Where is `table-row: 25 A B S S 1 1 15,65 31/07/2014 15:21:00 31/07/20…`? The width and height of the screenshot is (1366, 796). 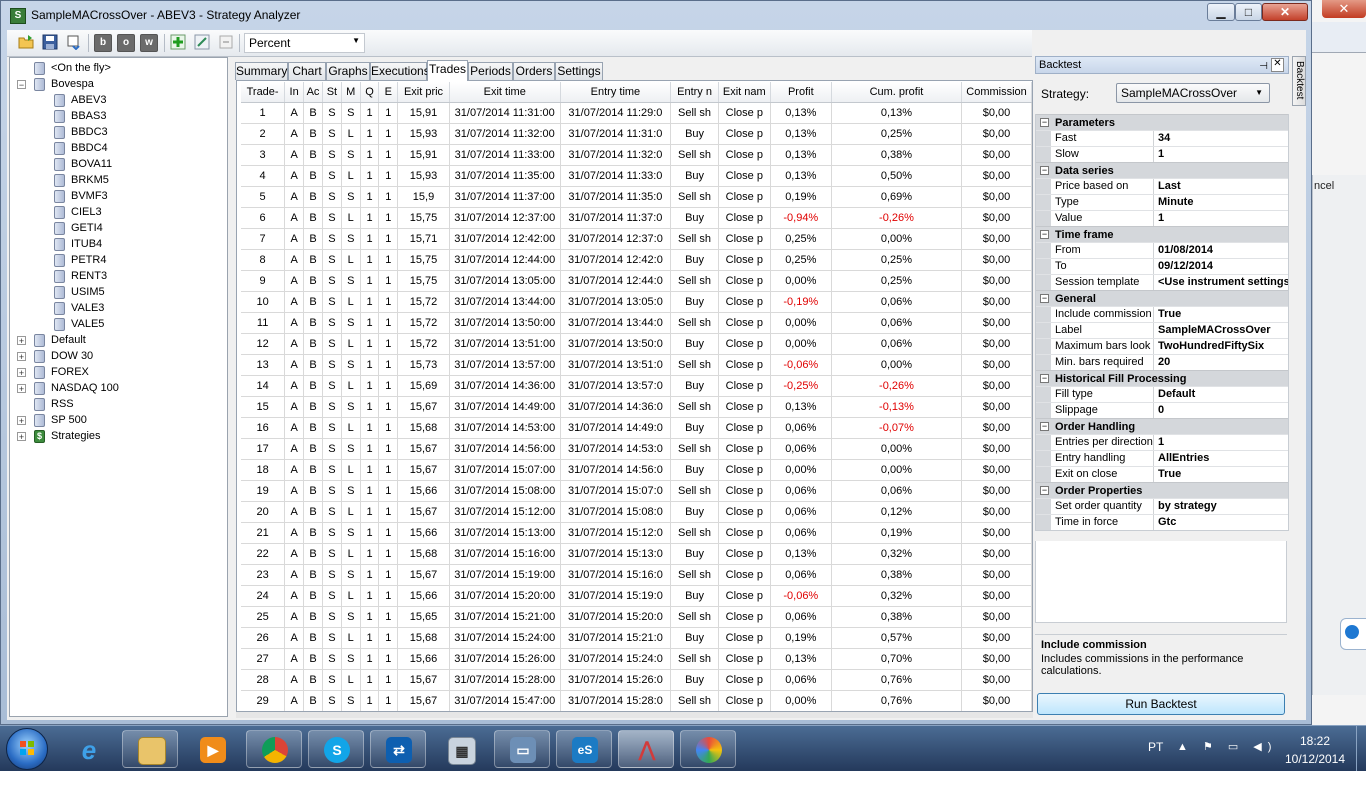 table-row: 25 A B S S 1 1 15,65 31/07/2014 15:21:00 31/07/20… is located at coordinates (636, 617).